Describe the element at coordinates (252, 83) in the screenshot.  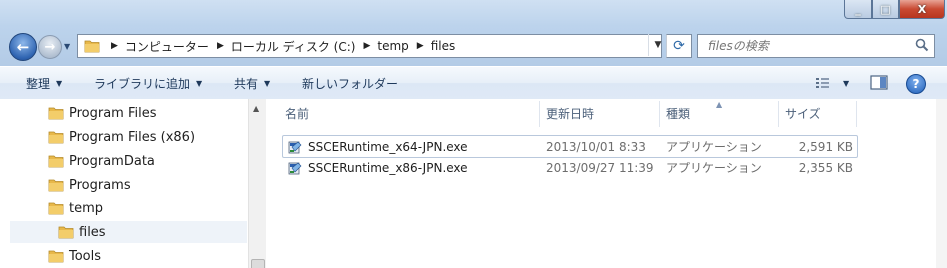
I see `share-button: 共有 ▼` at that location.